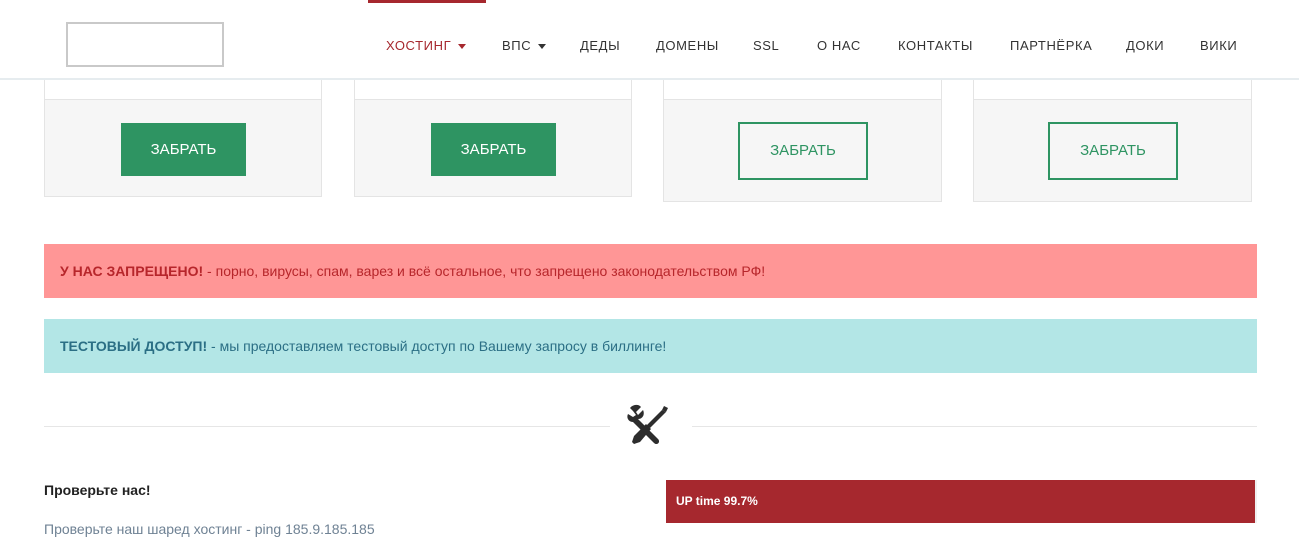  Describe the element at coordinates (327, 426) in the screenshot. I see `divider-line-left` at that location.